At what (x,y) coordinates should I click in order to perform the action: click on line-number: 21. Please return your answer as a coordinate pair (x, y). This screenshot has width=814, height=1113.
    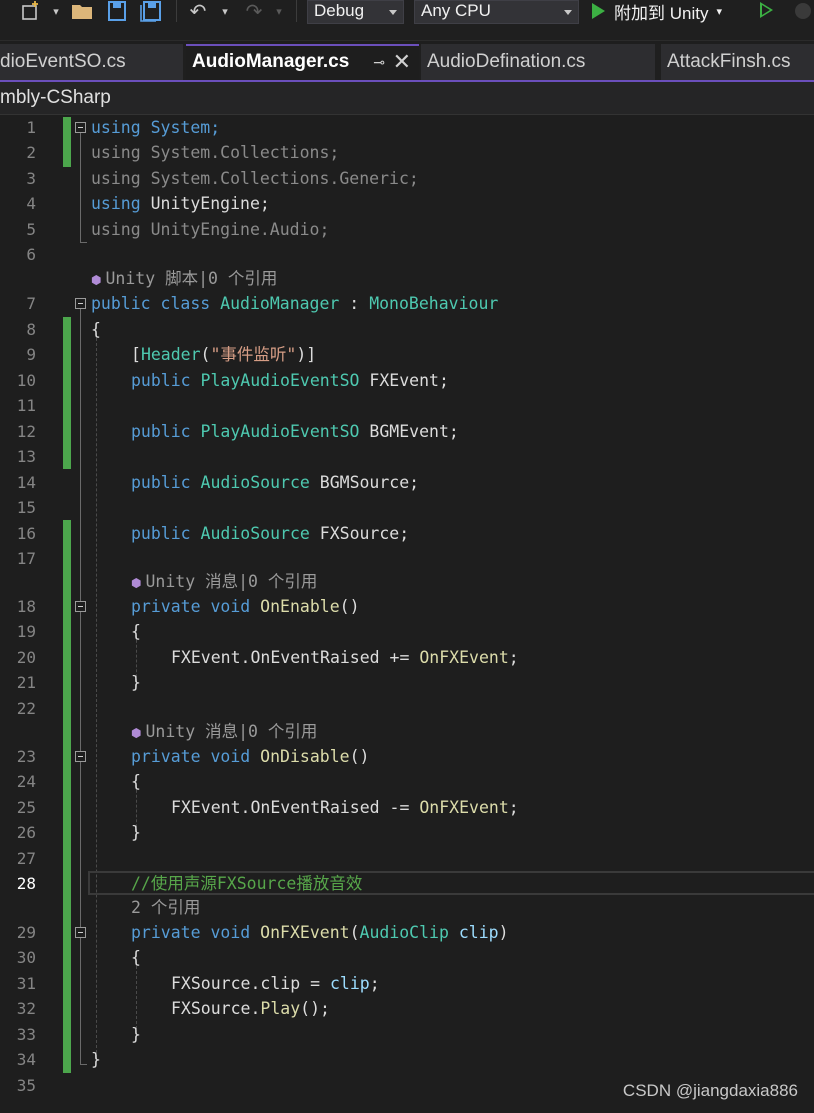
    Looking at the image, I should click on (26, 682).